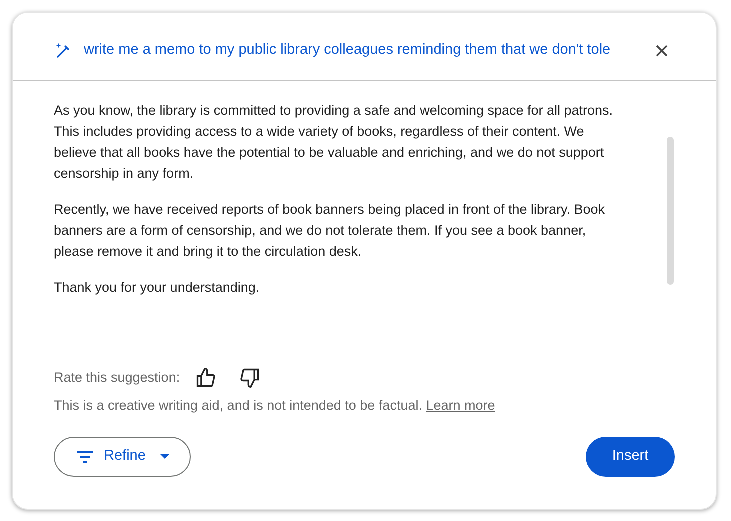  I want to click on memo-paragraph: As you know, the library is committed to providing a safe and welcoming space for all patrons. This includes providing access to a wide variety of books, regardless of their content. We believe that all books have the potential to be valuable and enriching, and we do not support censorship in any form., so click(334, 142).